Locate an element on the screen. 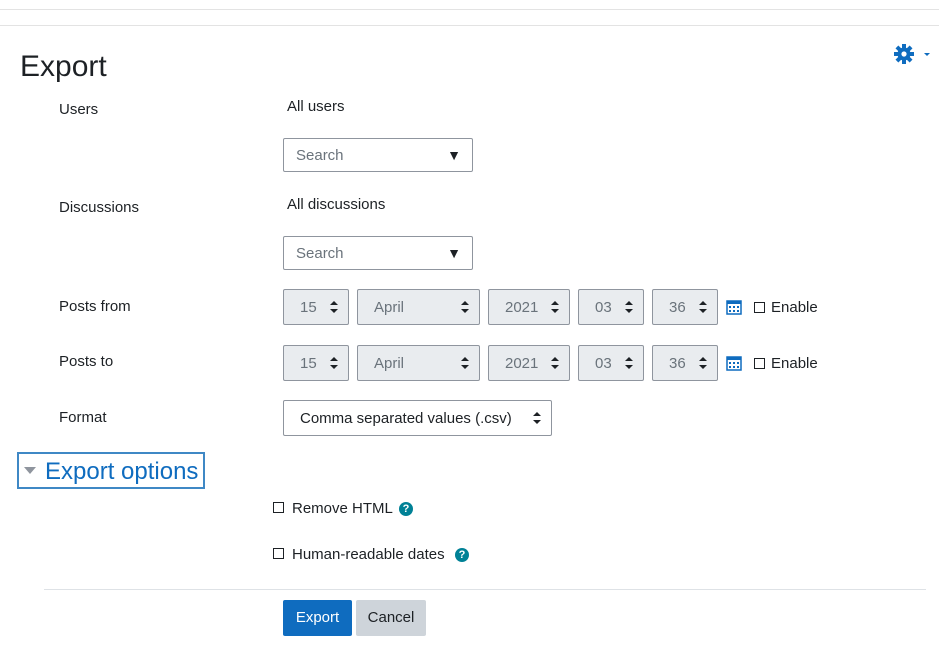  posts-to-year-select: 2021 is located at coordinates (529, 363).